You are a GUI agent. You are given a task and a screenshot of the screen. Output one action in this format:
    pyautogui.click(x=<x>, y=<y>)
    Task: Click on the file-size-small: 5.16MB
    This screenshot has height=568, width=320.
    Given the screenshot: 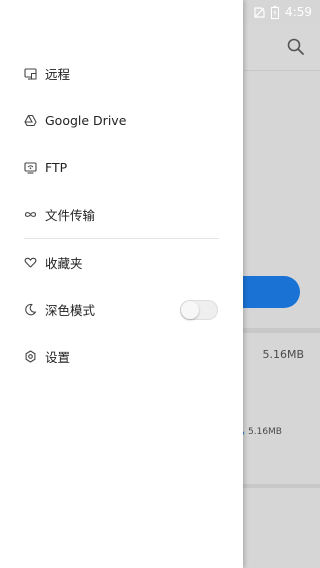 What is the action you would take?
    pyautogui.click(x=265, y=432)
    